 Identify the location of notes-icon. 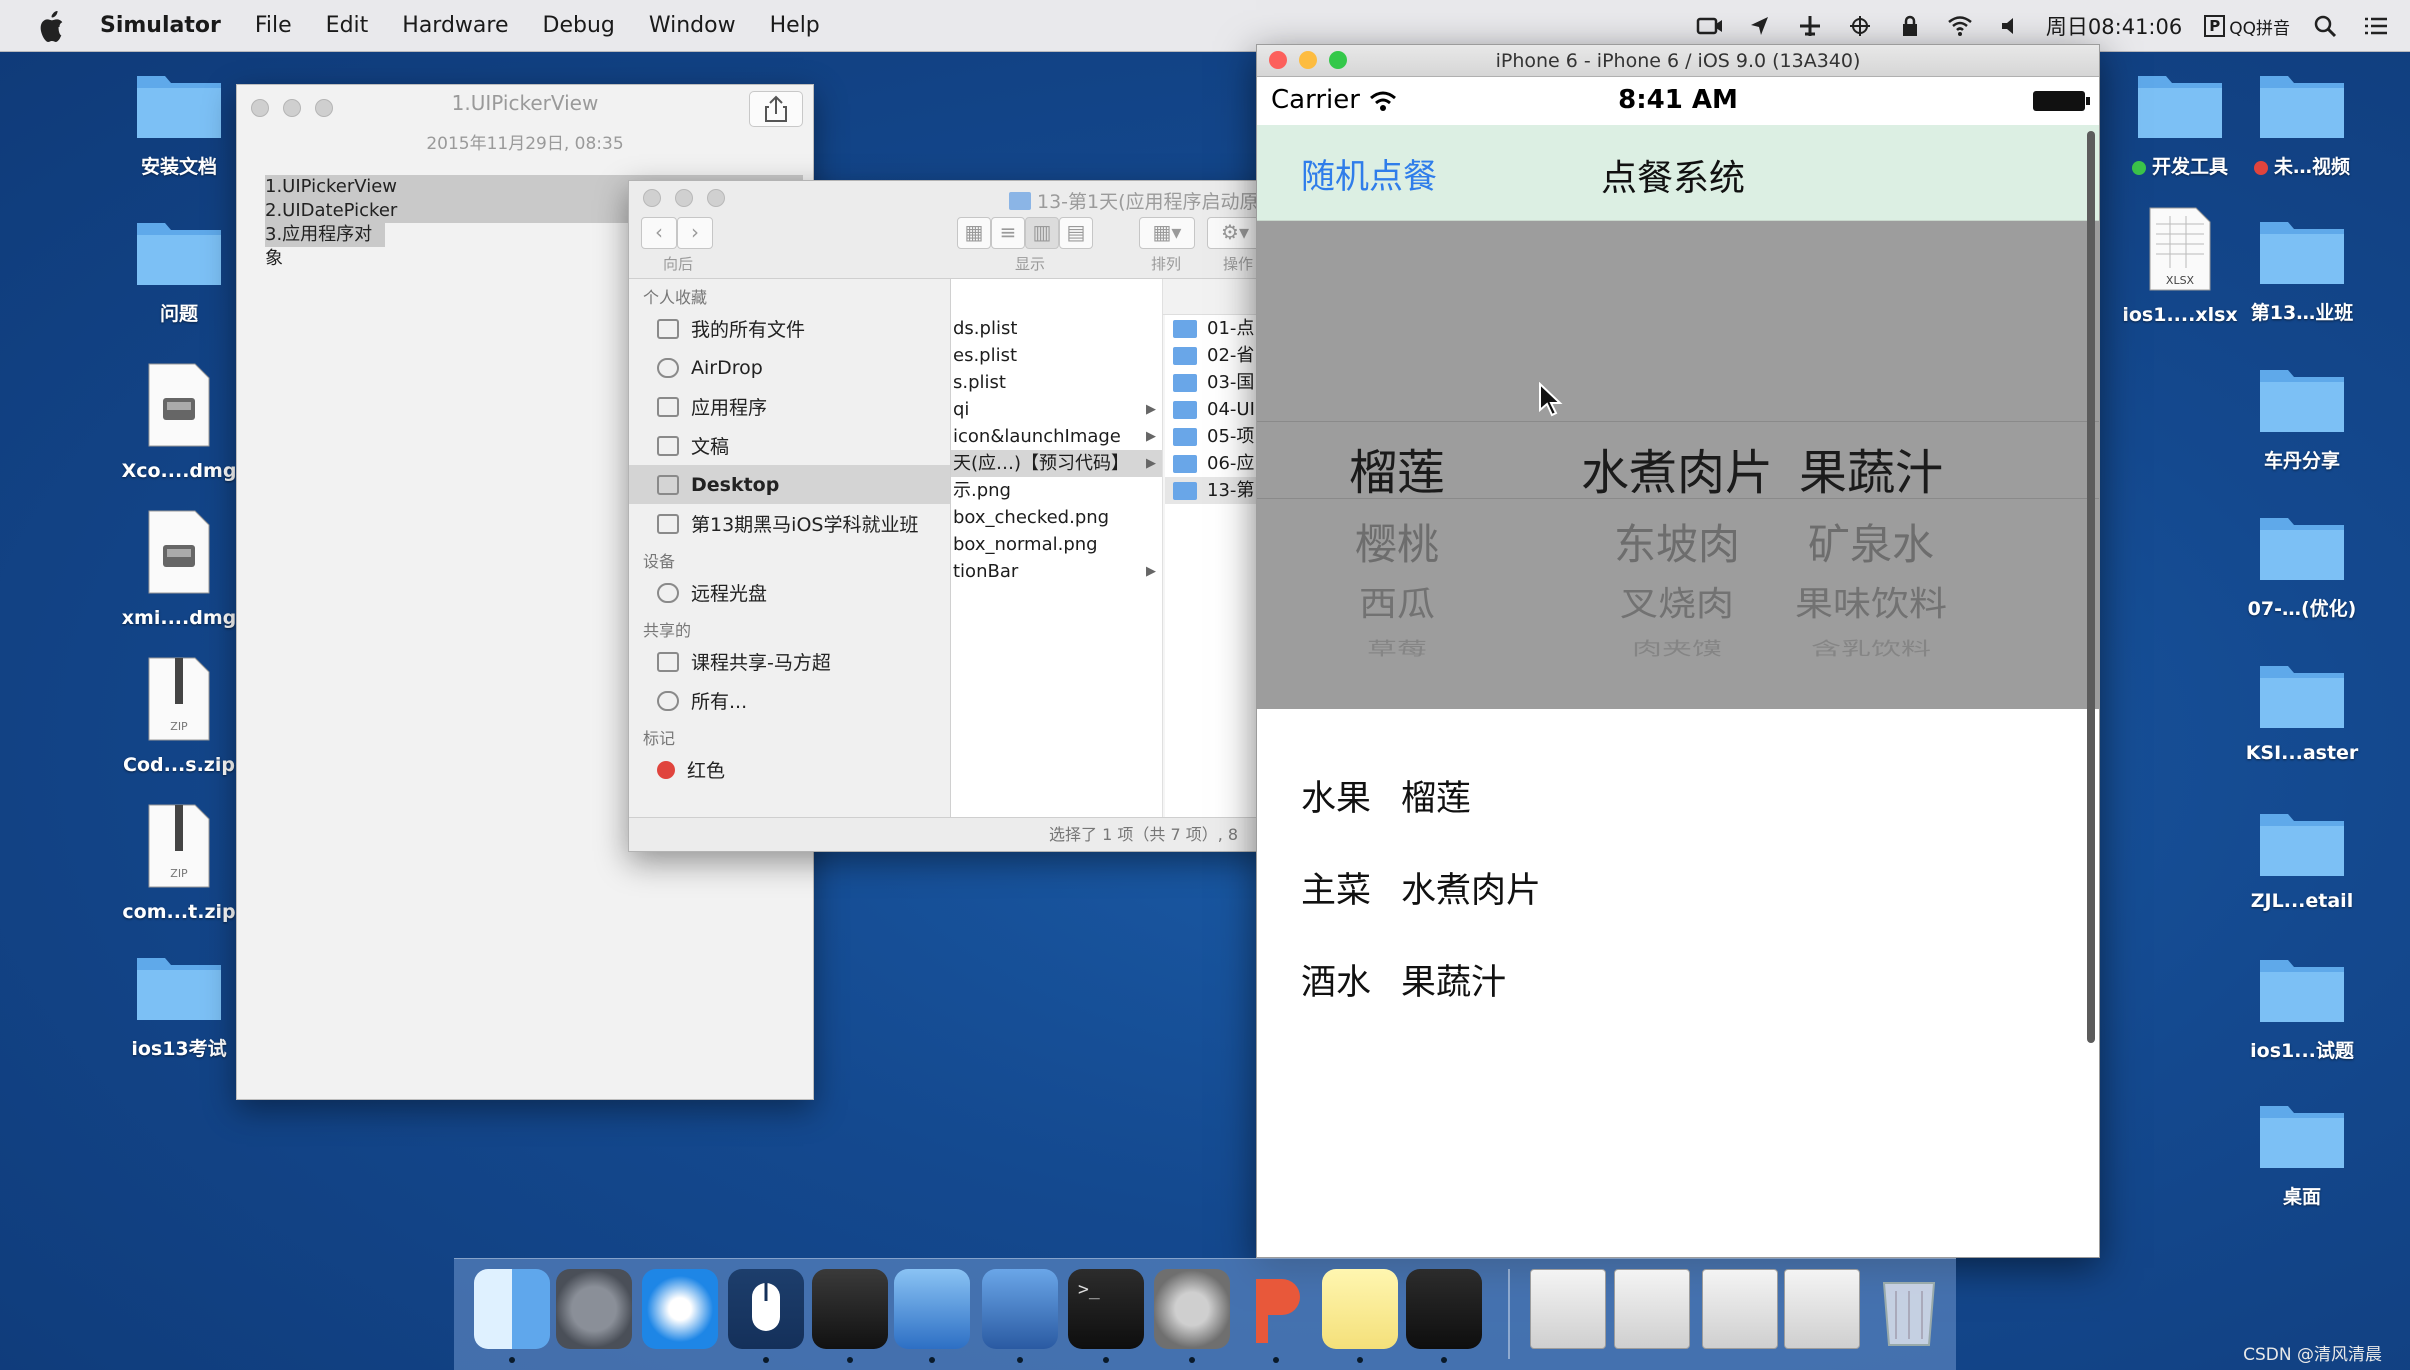
(1360, 1316).